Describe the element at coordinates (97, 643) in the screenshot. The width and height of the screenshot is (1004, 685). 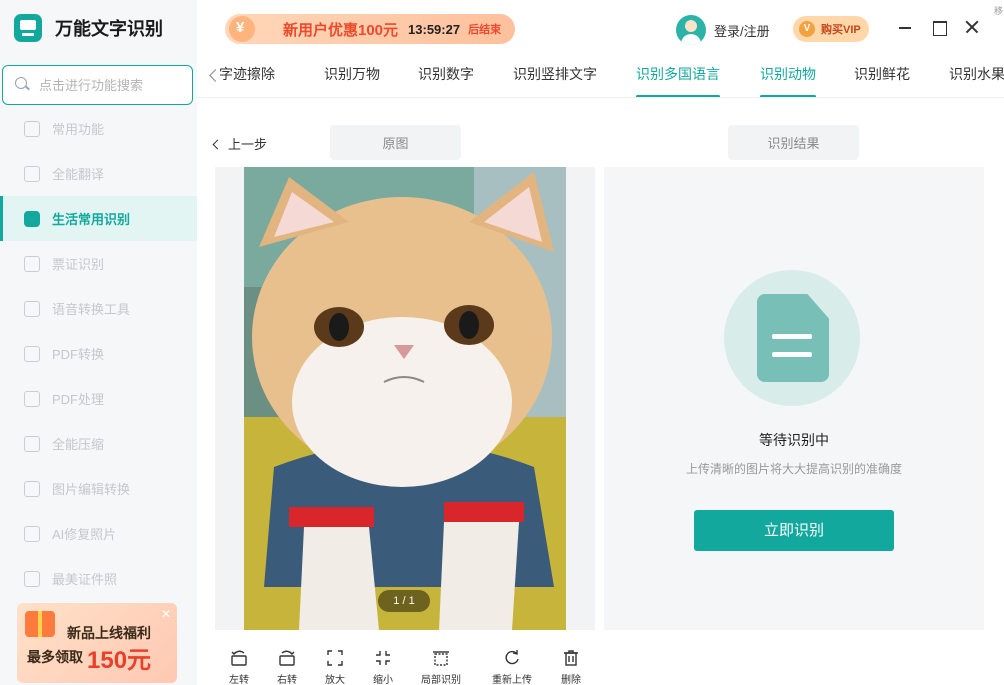
I see `promo-card: ✕ 新品上线福利 最多领取 150元` at that location.